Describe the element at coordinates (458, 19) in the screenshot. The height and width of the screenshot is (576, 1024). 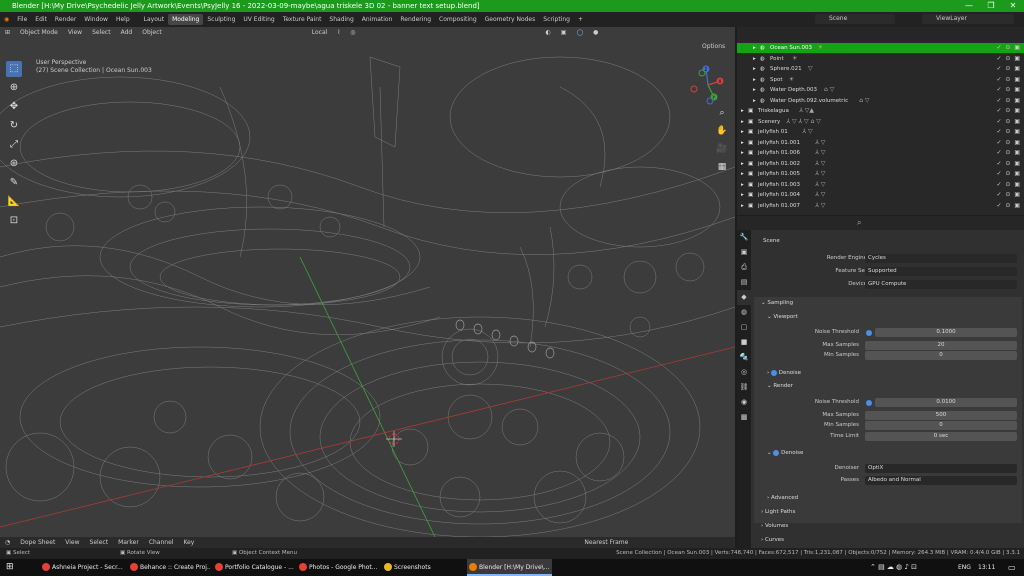
I see `tab-compositing: Compositing` at that location.